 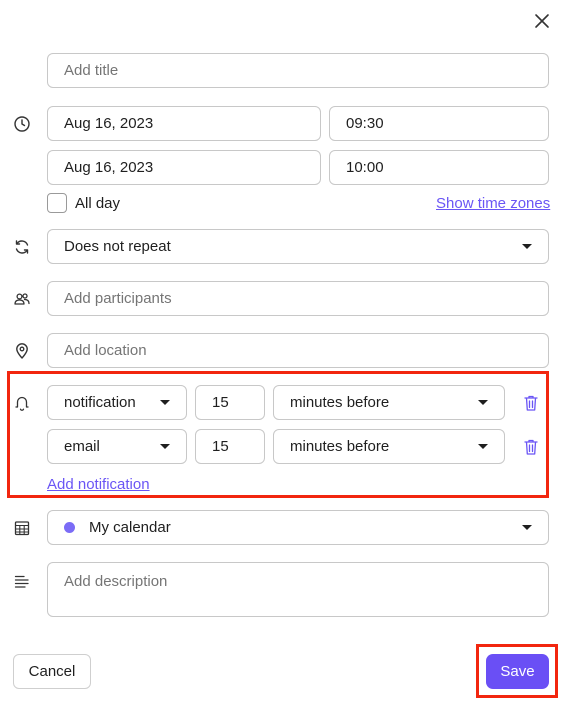 What do you see at coordinates (298, 527) in the screenshot?
I see `calendar-select: My calendar` at bounding box center [298, 527].